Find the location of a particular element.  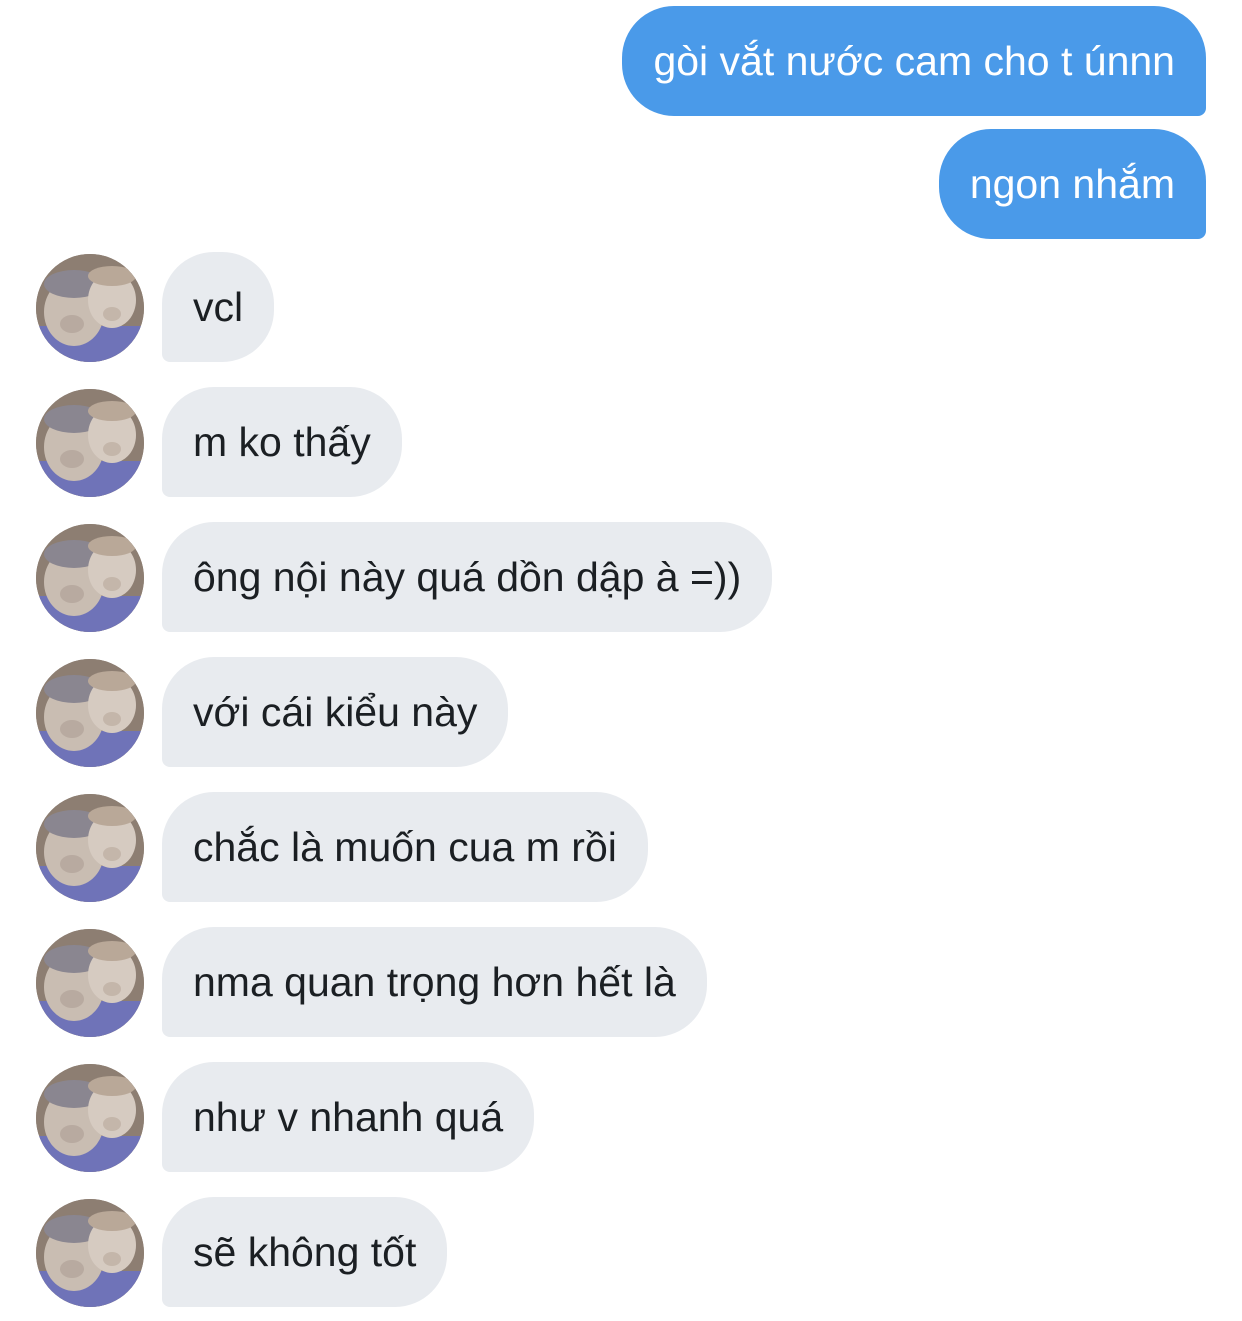

incoming-message-bubble: nma quan trọng hơn hết là is located at coordinates (434, 982).